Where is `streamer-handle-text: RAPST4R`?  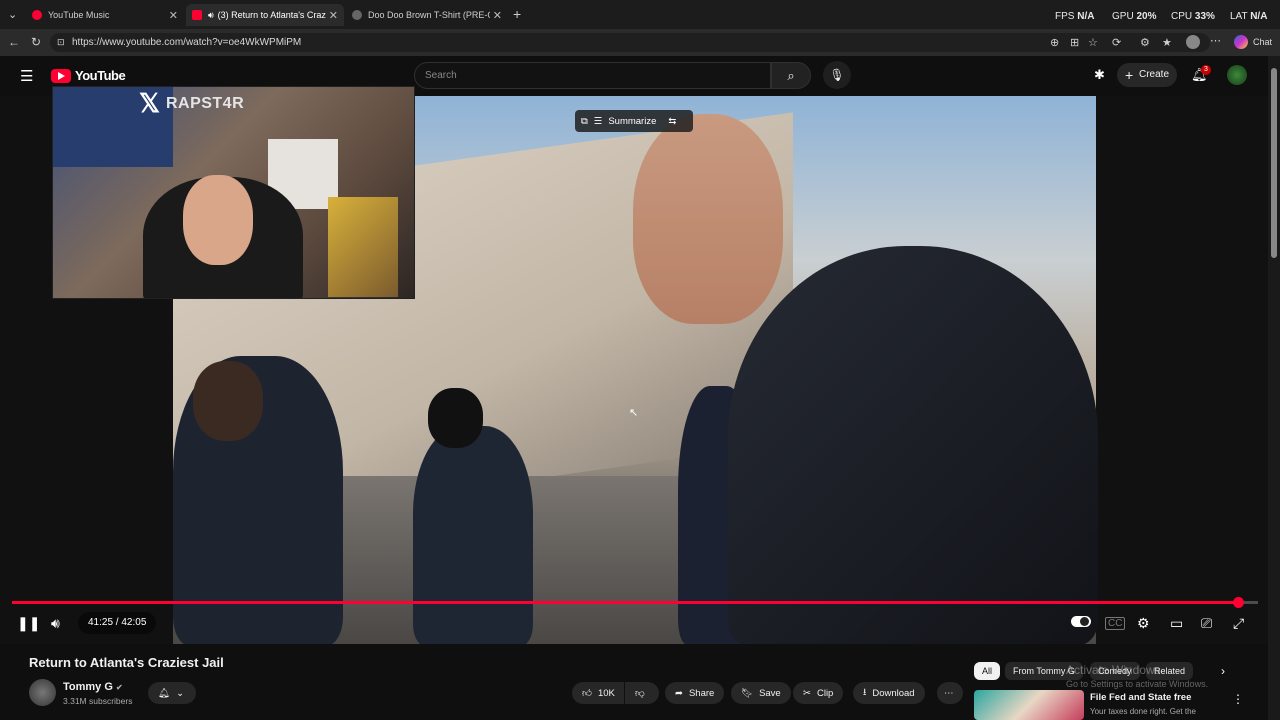 streamer-handle-text: RAPST4R is located at coordinates (205, 103).